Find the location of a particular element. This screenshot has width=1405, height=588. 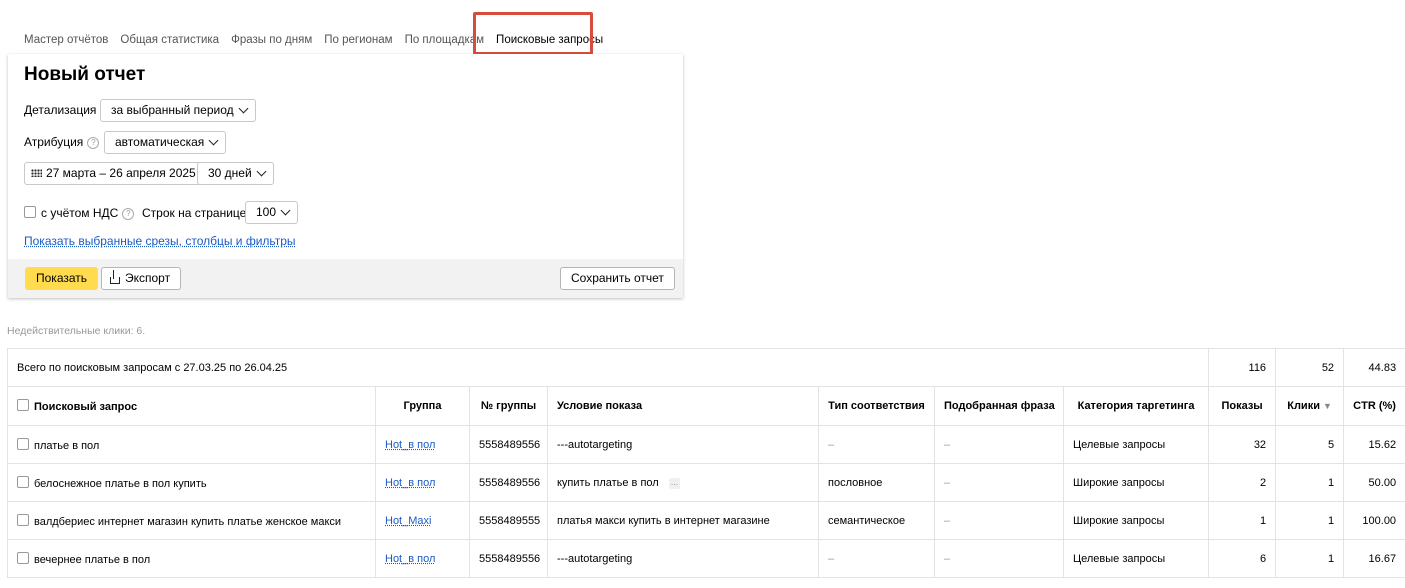

header-group-no: № группы is located at coordinates (508, 406).